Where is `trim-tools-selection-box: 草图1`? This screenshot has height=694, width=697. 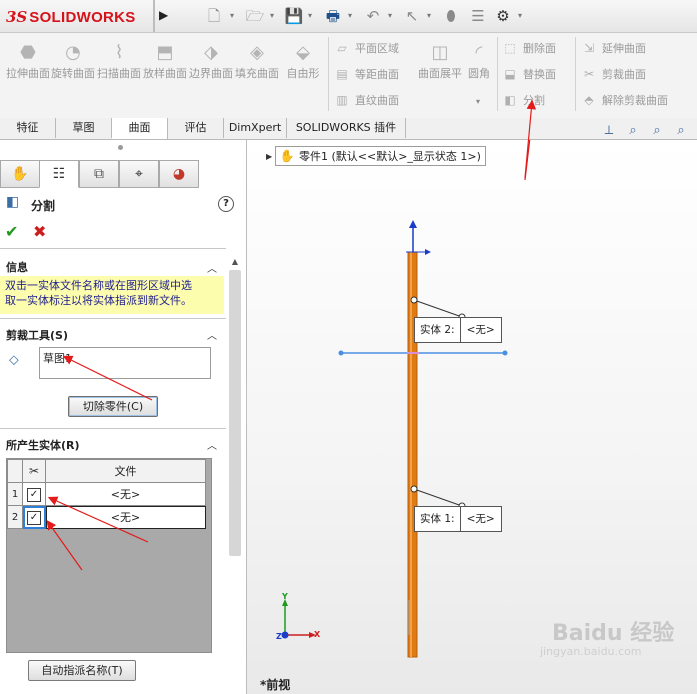 trim-tools-selection-box: 草图1 is located at coordinates (125, 363).